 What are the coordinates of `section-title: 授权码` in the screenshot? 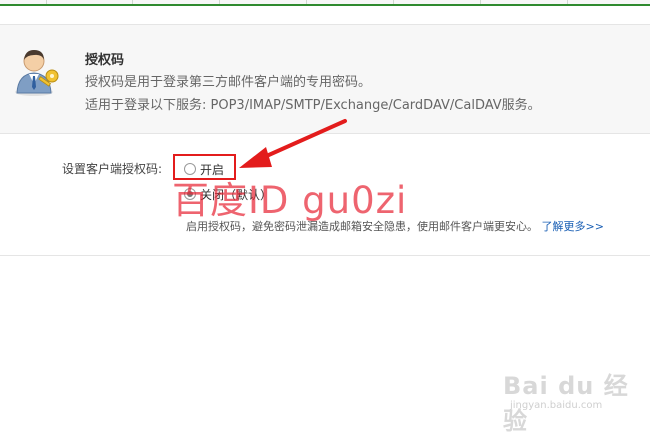 It's located at (105, 60).